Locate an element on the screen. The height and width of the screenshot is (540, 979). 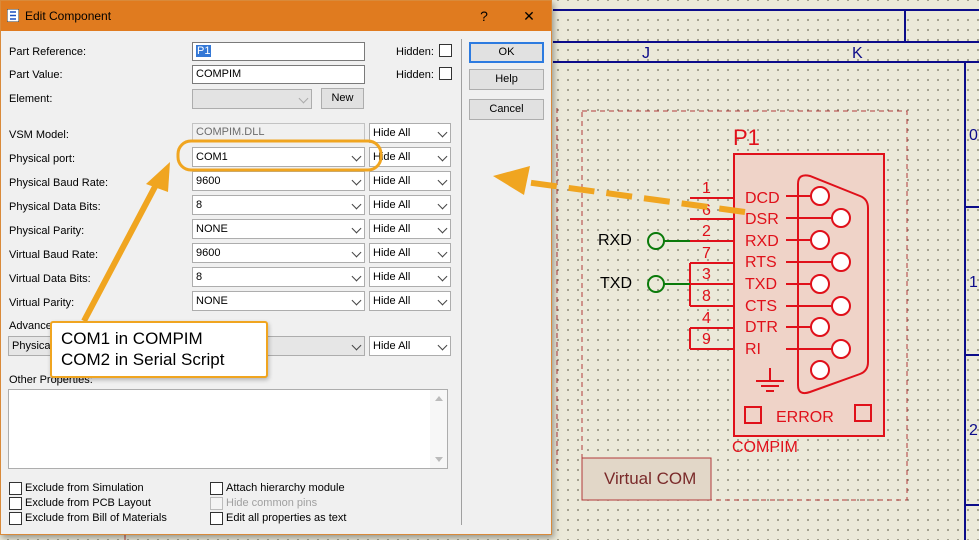
callout-line-1: COM1 in COMPIM is located at coordinates (132, 338).